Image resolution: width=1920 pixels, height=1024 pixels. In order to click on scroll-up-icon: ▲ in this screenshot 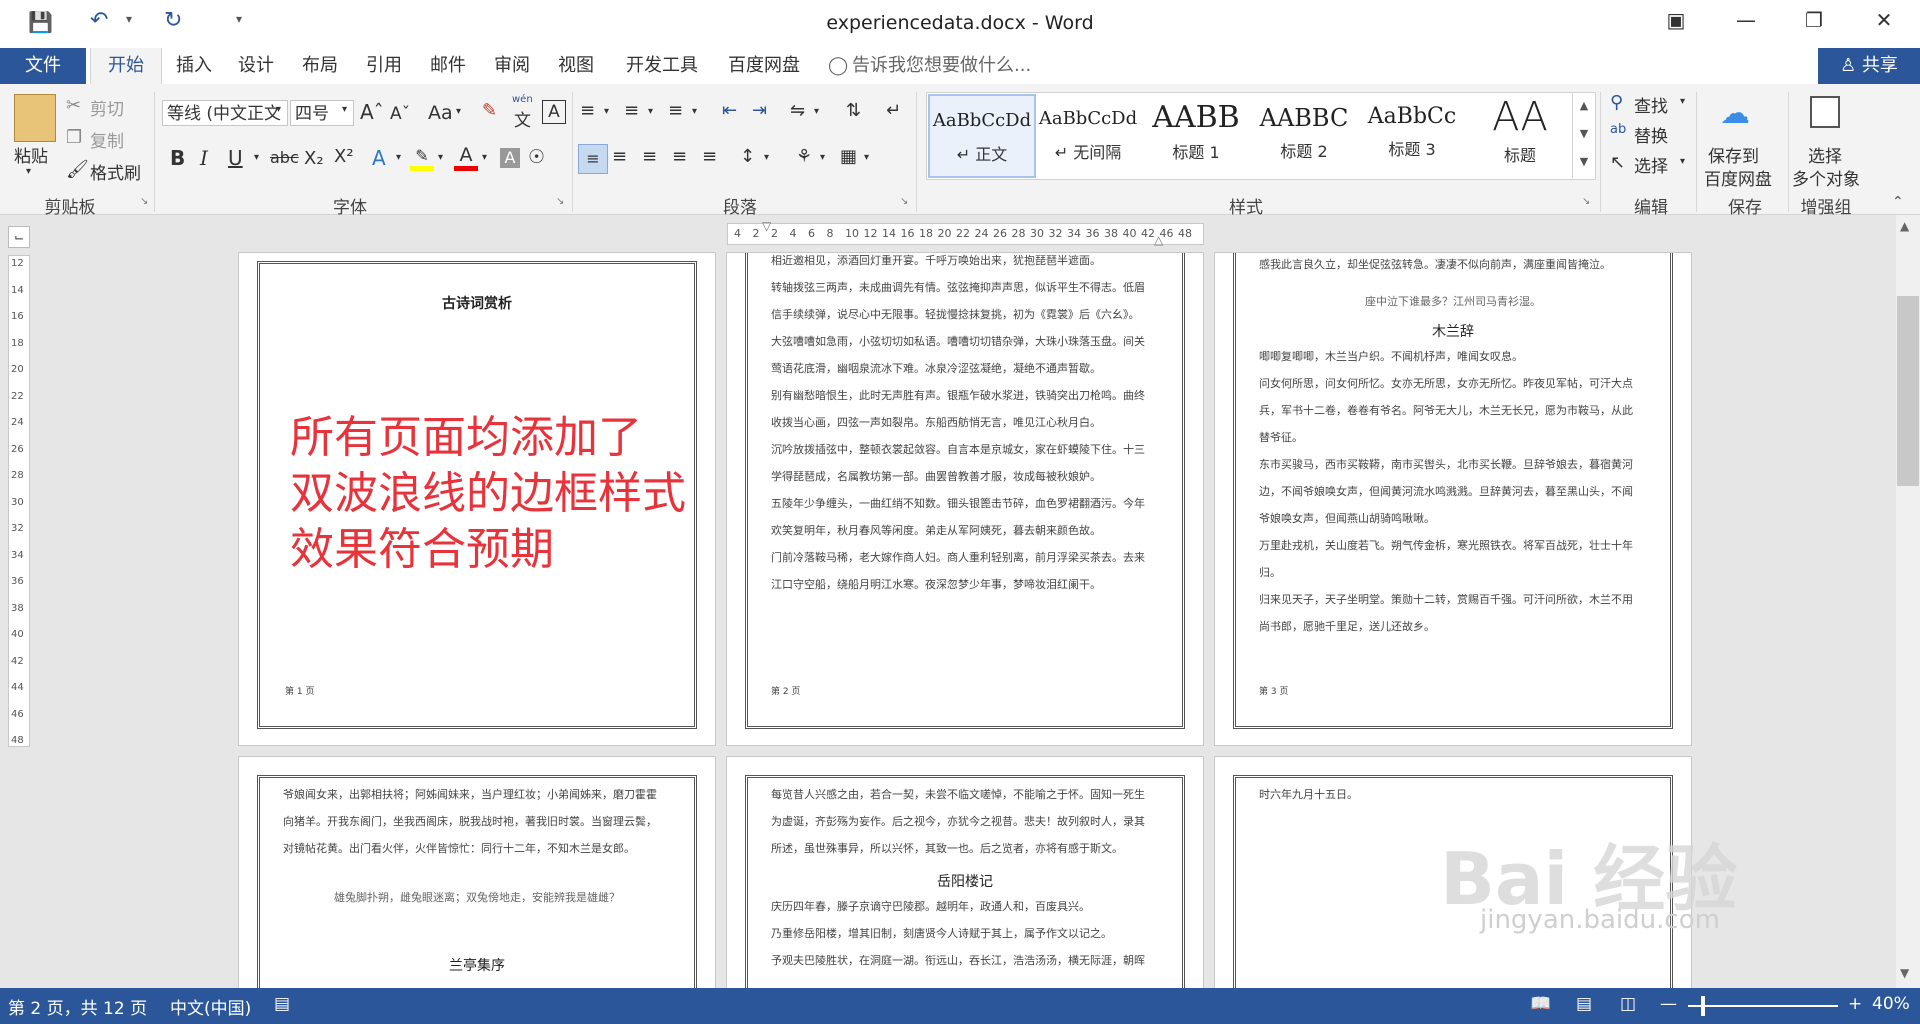, I will do `click(1904, 226)`.